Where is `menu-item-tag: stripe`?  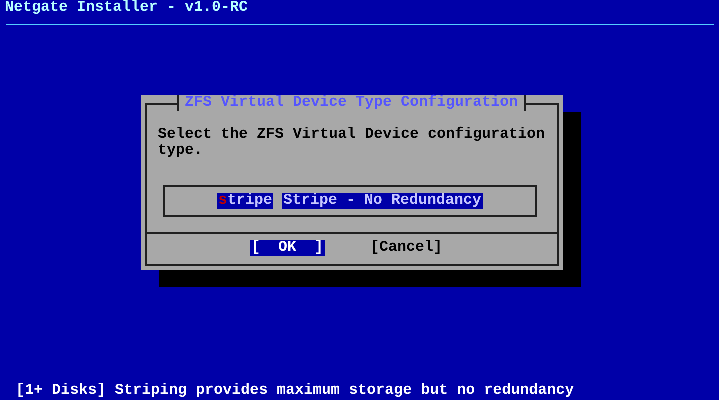 menu-item-tag: stripe is located at coordinates (245, 201).